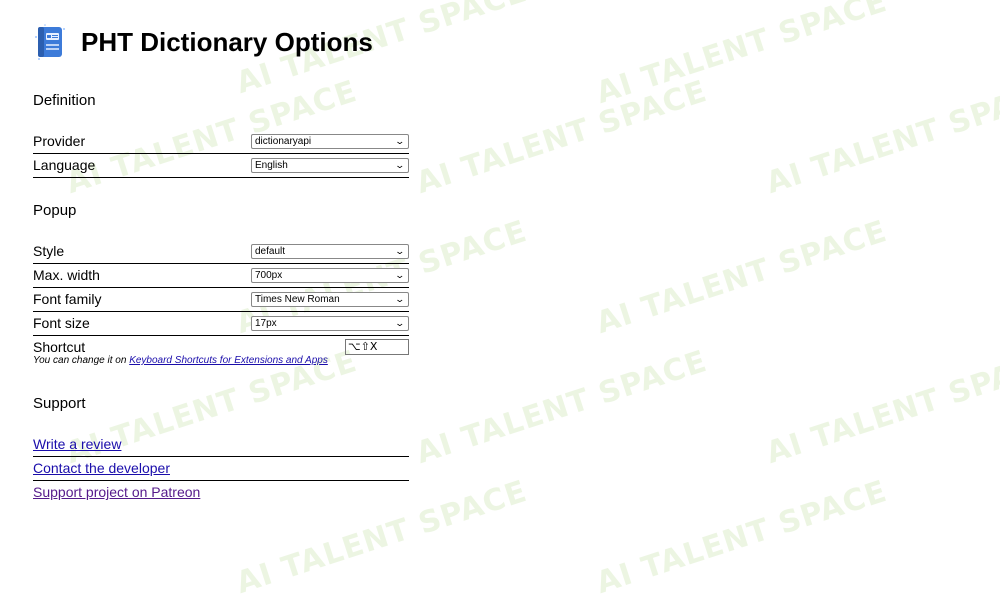 The image size is (1000, 600). Describe the element at coordinates (330, 141) in the screenshot. I see `provider-select: dictionaryapi ⌄` at that location.